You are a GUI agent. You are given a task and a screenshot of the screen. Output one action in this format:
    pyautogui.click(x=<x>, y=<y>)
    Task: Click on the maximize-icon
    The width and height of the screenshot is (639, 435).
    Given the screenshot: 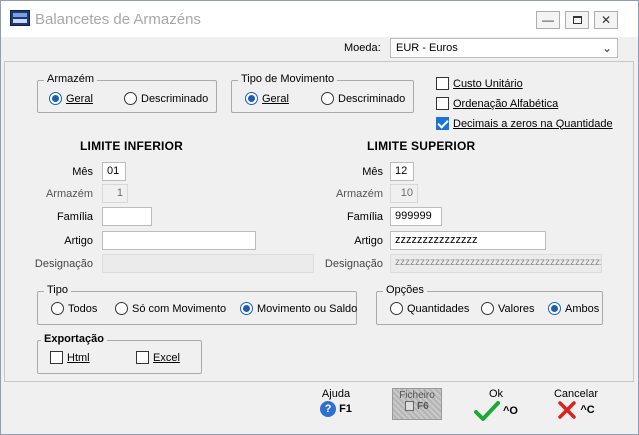 What is the action you would take?
    pyautogui.click(x=577, y=20)
    